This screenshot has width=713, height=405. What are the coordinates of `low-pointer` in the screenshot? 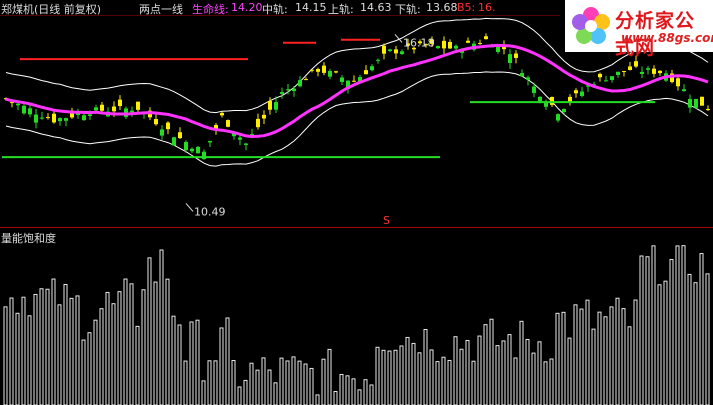 It's located at (189, 207).